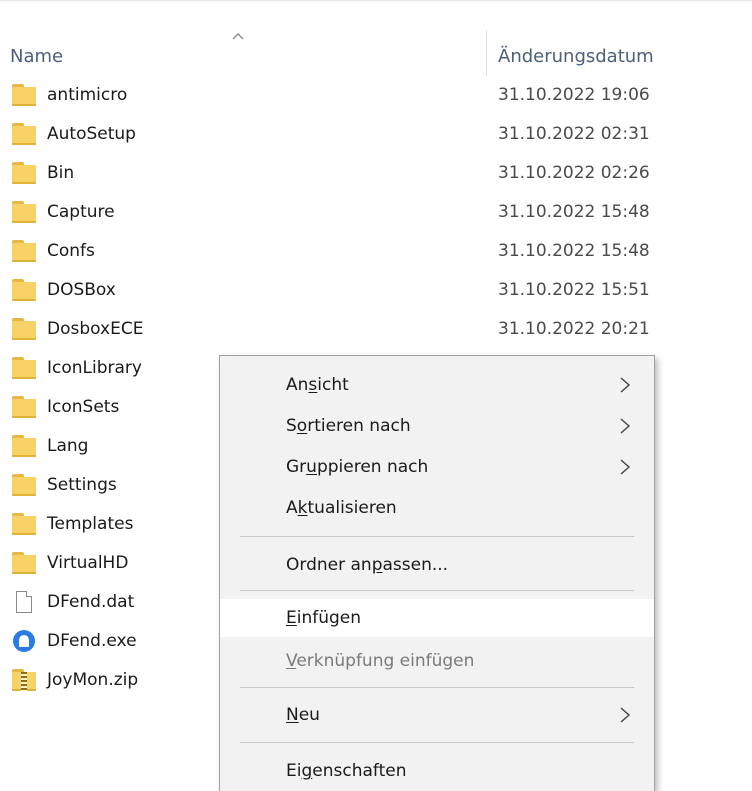  What do you see at coordinates (376, 95) in the screenshot?
I see `list-item: antimicro 31.10.2022 19:06` at bounding box center [376, 95].